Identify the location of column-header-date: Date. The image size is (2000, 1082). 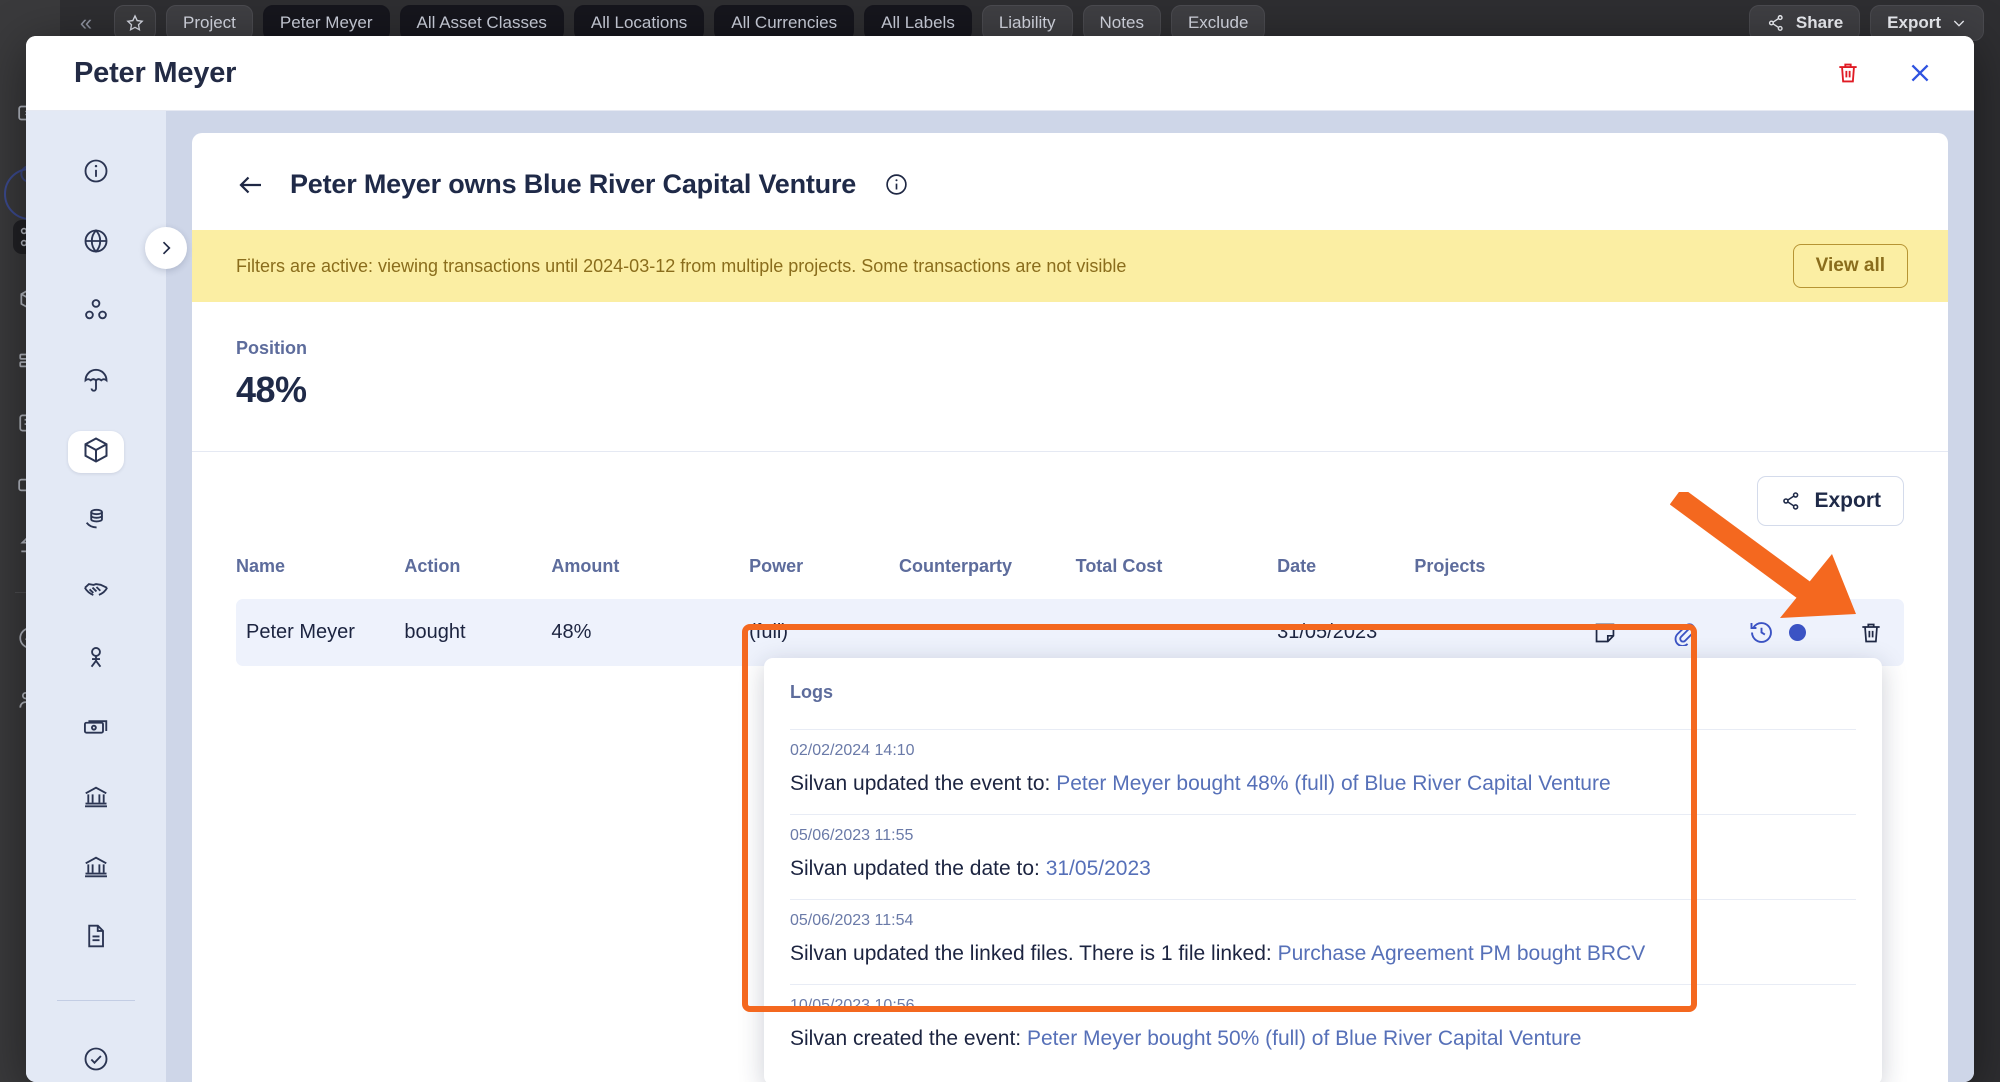
(1345, 572).